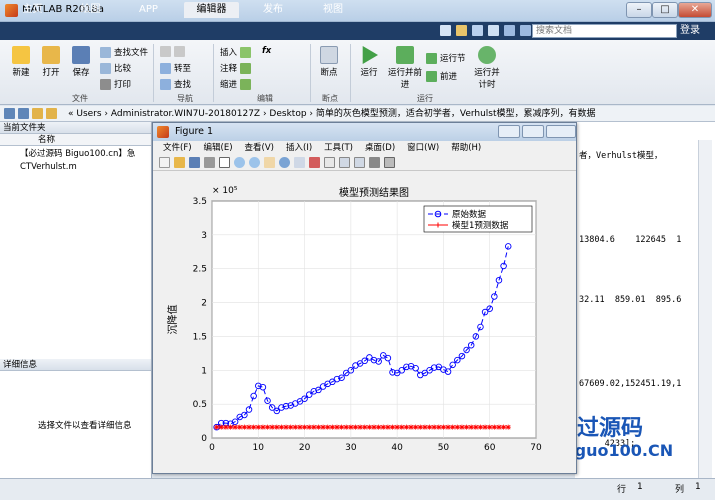 The image size is (715, 500). I want to click on up-folder-icon, so click(37, 113).